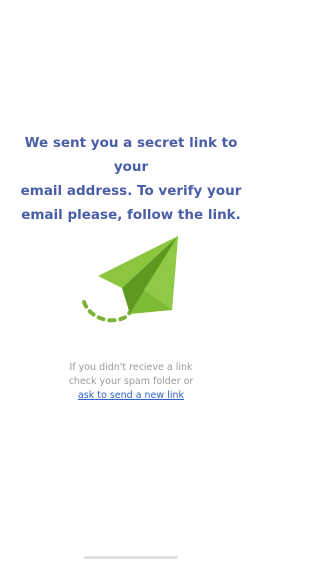 The image size is (320, 567). I want to click on message-line-3: email please, follow the link., so click(131, 215).